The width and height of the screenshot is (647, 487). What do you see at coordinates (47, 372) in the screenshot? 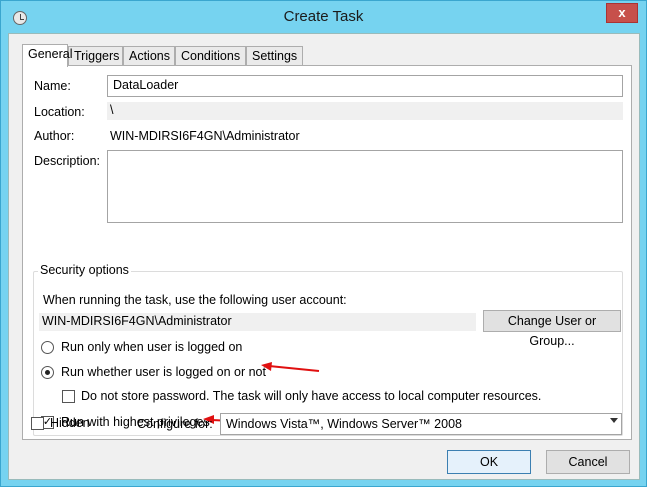
I see `run-whether-radio` at bounding box center [47, 372].